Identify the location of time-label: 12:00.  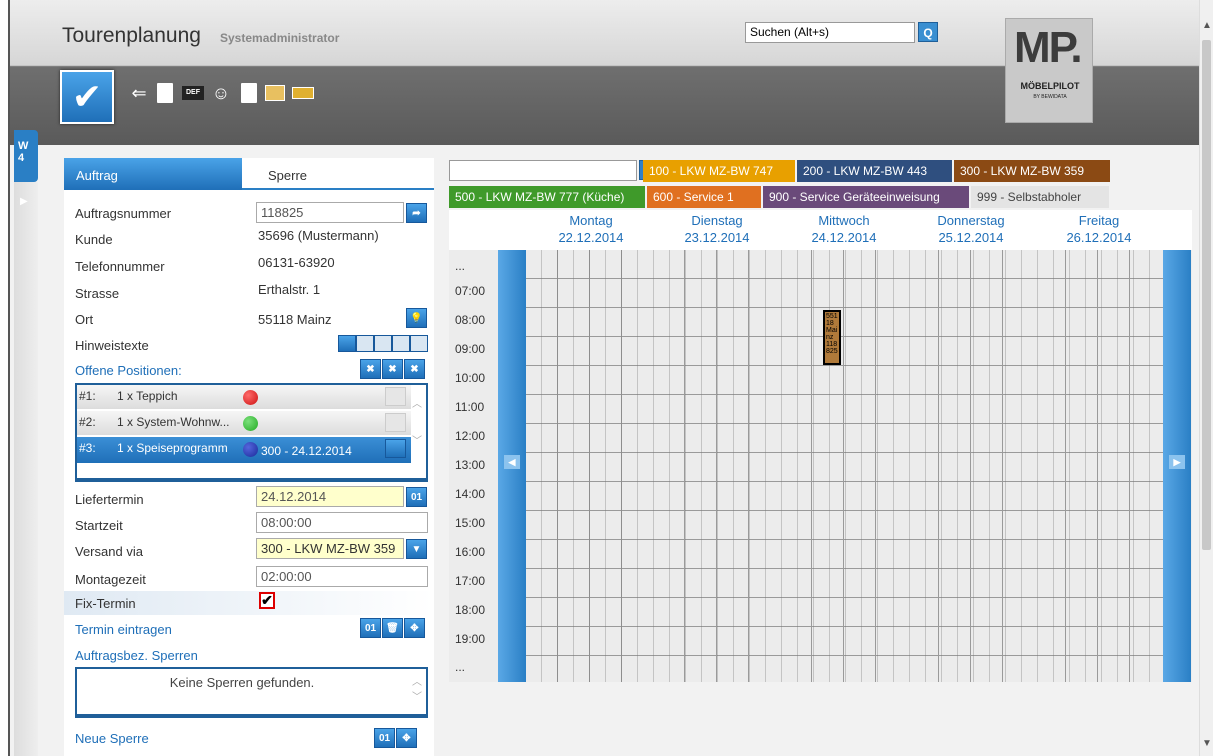
(470, 436).